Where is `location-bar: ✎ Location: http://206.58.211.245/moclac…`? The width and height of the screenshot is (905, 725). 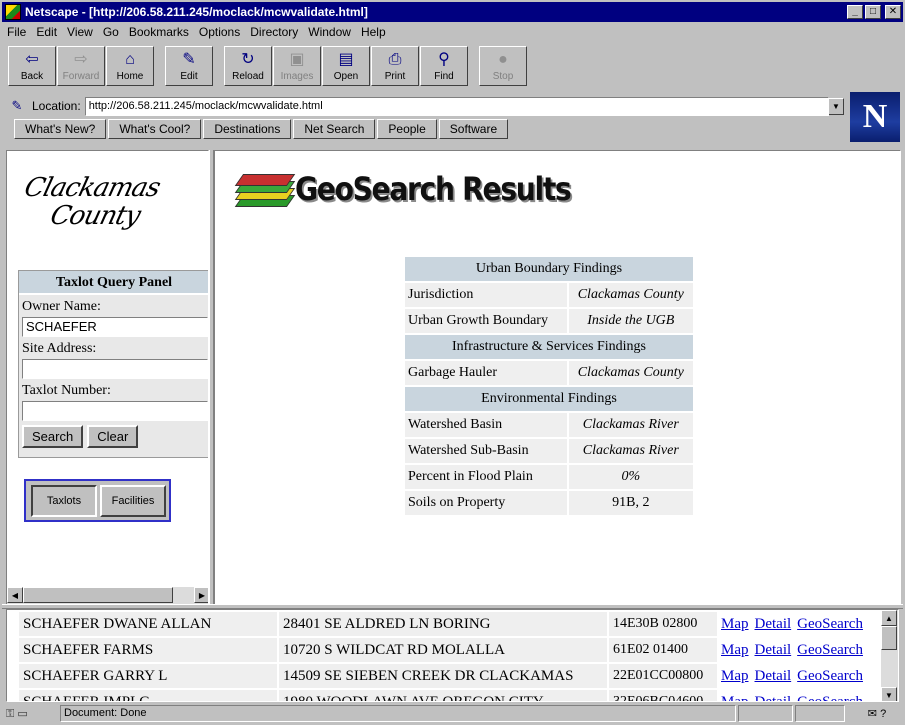
location-bar: ✎ Location: http://206.58.211.245/moclac… is located at coordinates (426, 106).